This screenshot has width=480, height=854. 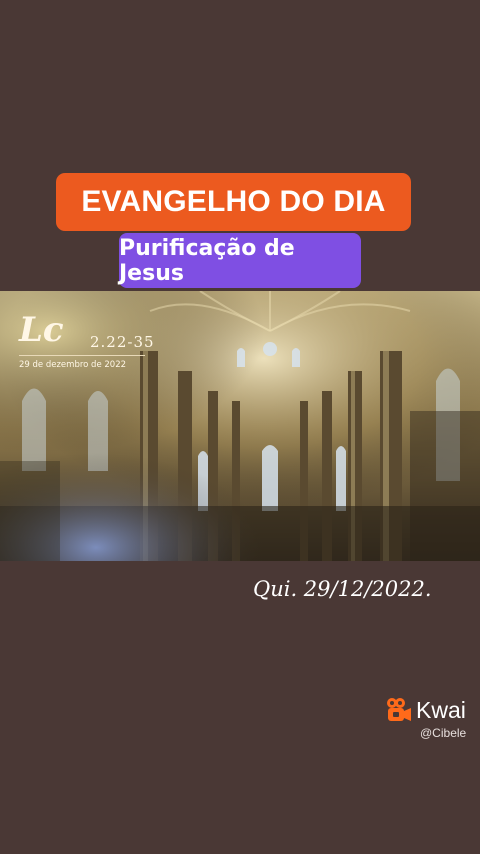 I want to click on date-caption: Qui. 29/12/2022., so click(x=342, y=589).